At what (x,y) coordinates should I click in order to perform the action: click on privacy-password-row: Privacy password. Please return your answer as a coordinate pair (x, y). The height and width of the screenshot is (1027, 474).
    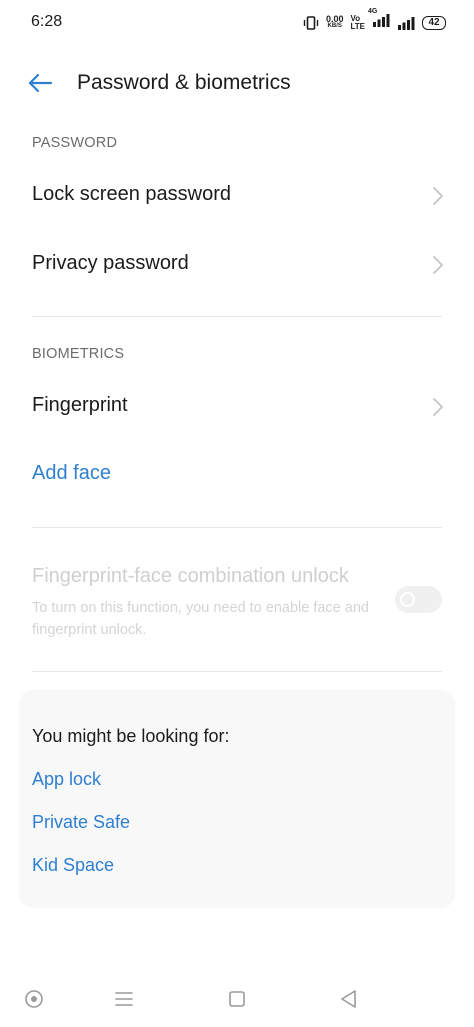
    Looking at the image, I should click on (237, 265).